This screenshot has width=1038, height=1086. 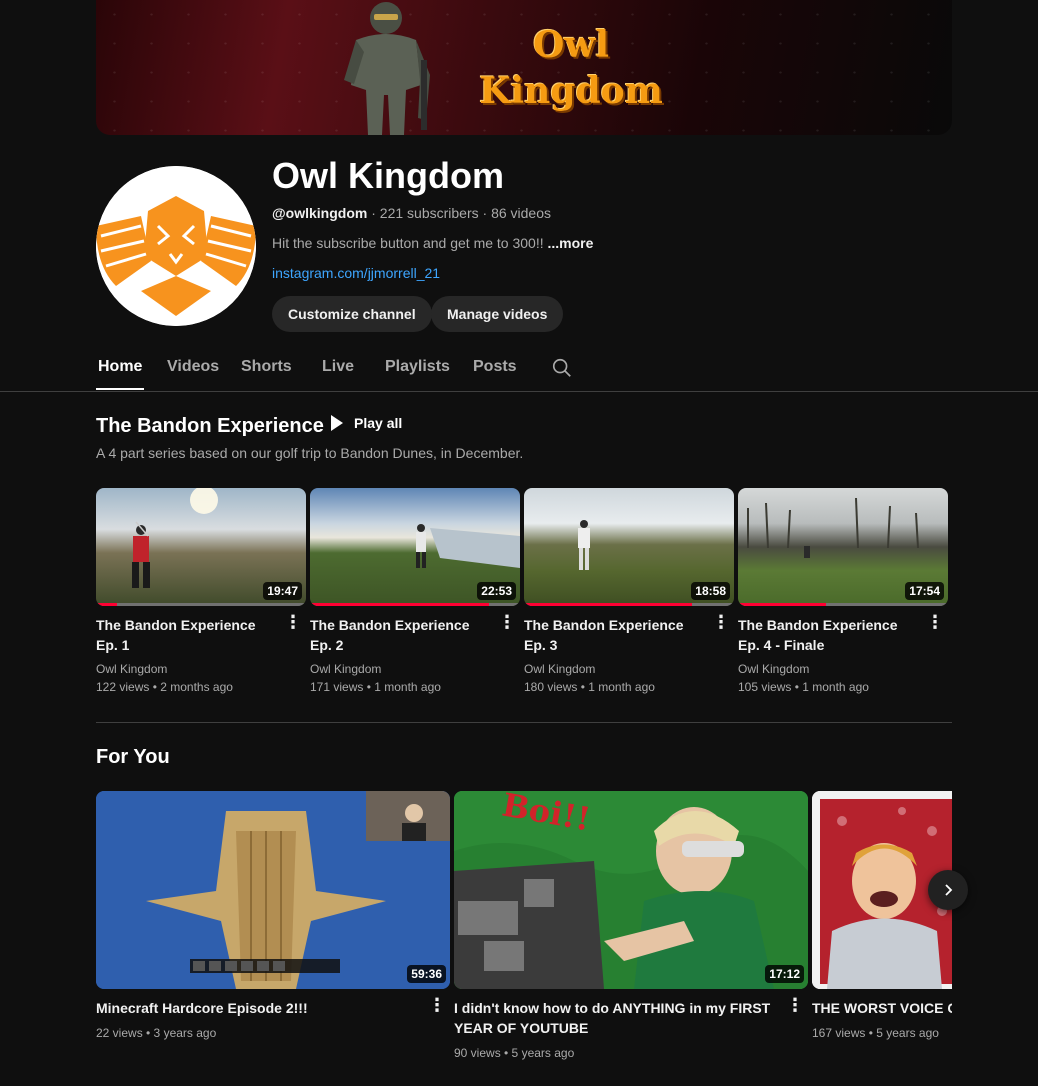 I want to click on section-divider, so click(x=524, y=722).